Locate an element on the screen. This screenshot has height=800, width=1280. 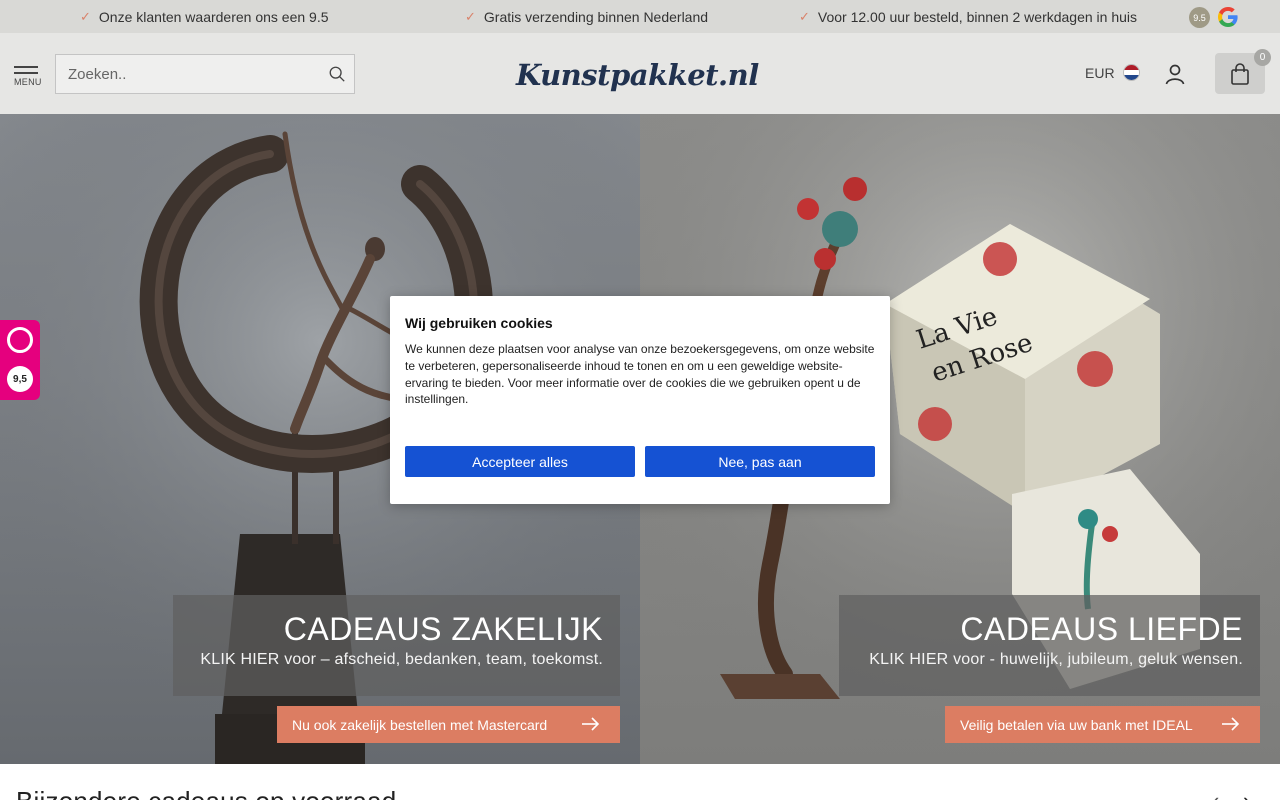
account-icon is located at coordinates (1175, 74).